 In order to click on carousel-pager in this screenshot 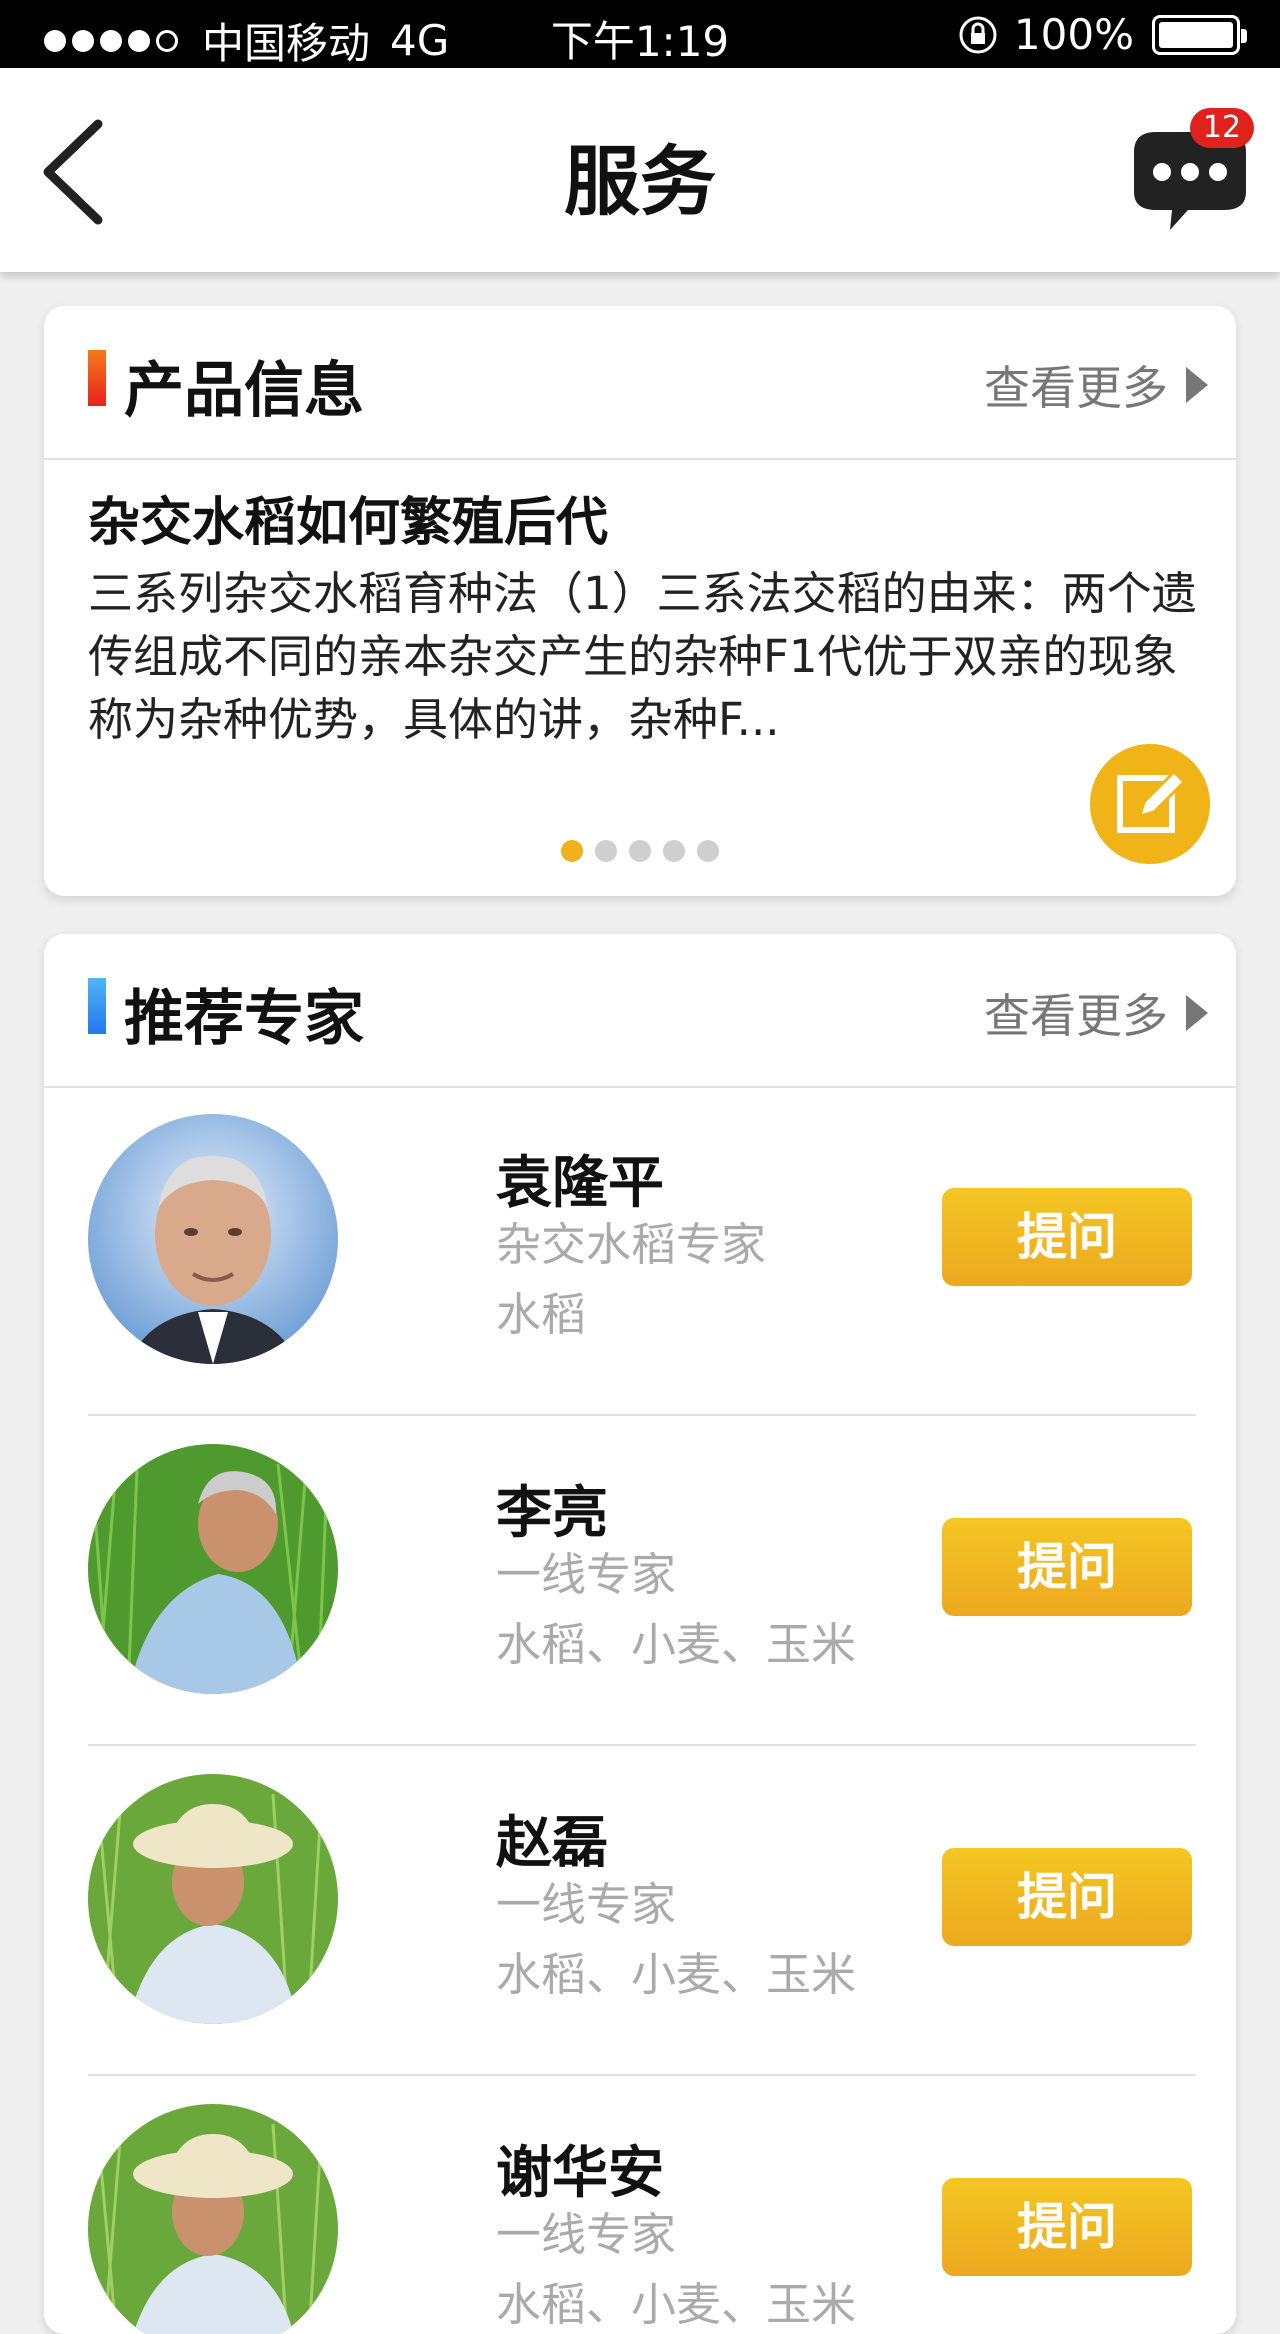, I will do `click(640, 851)`.